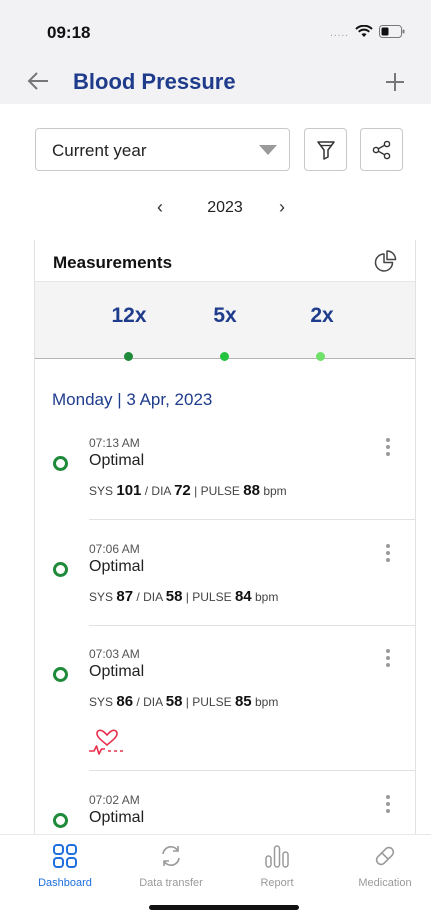 The height and width of the screenshot is (916, 431). What do you see at coordinates (114, 800) in the screenshot?
I see `entry-time: 07:02 AM` at bounding box center [114, 800].